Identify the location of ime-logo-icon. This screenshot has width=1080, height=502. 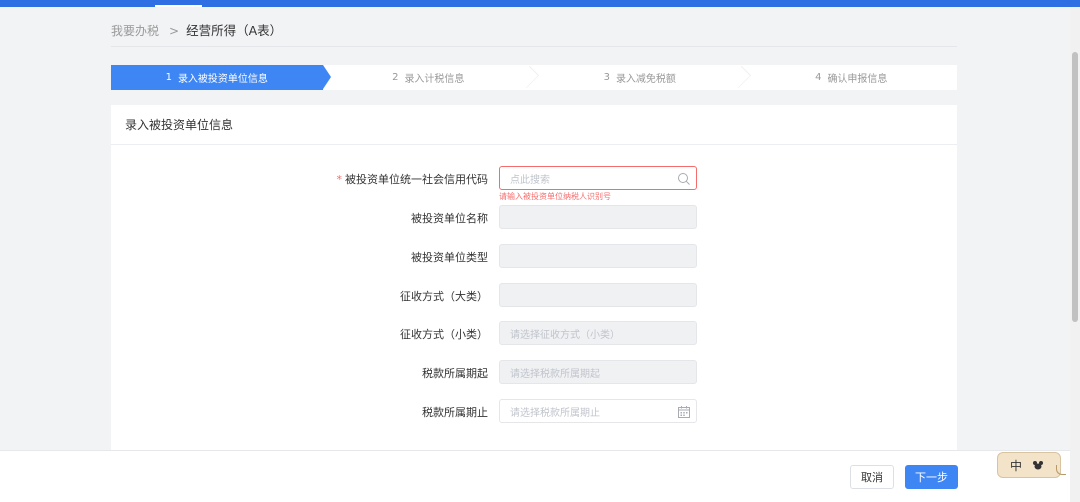
(1038, 465).